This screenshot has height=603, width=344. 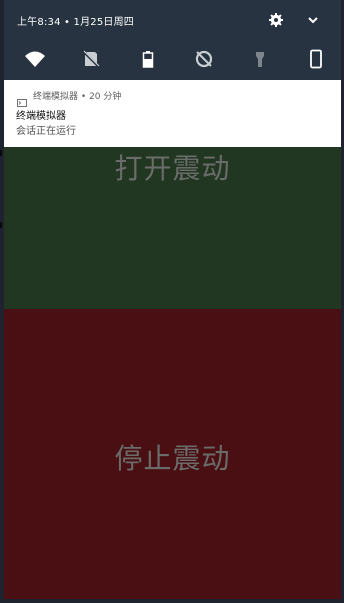 What do you see at coordinates (172, 113) in the screenshot?
I see `notification-card: 终端模拟器 • 20 分钟 终端模拟器 会话正在运行` at bounding box center [172, 113].